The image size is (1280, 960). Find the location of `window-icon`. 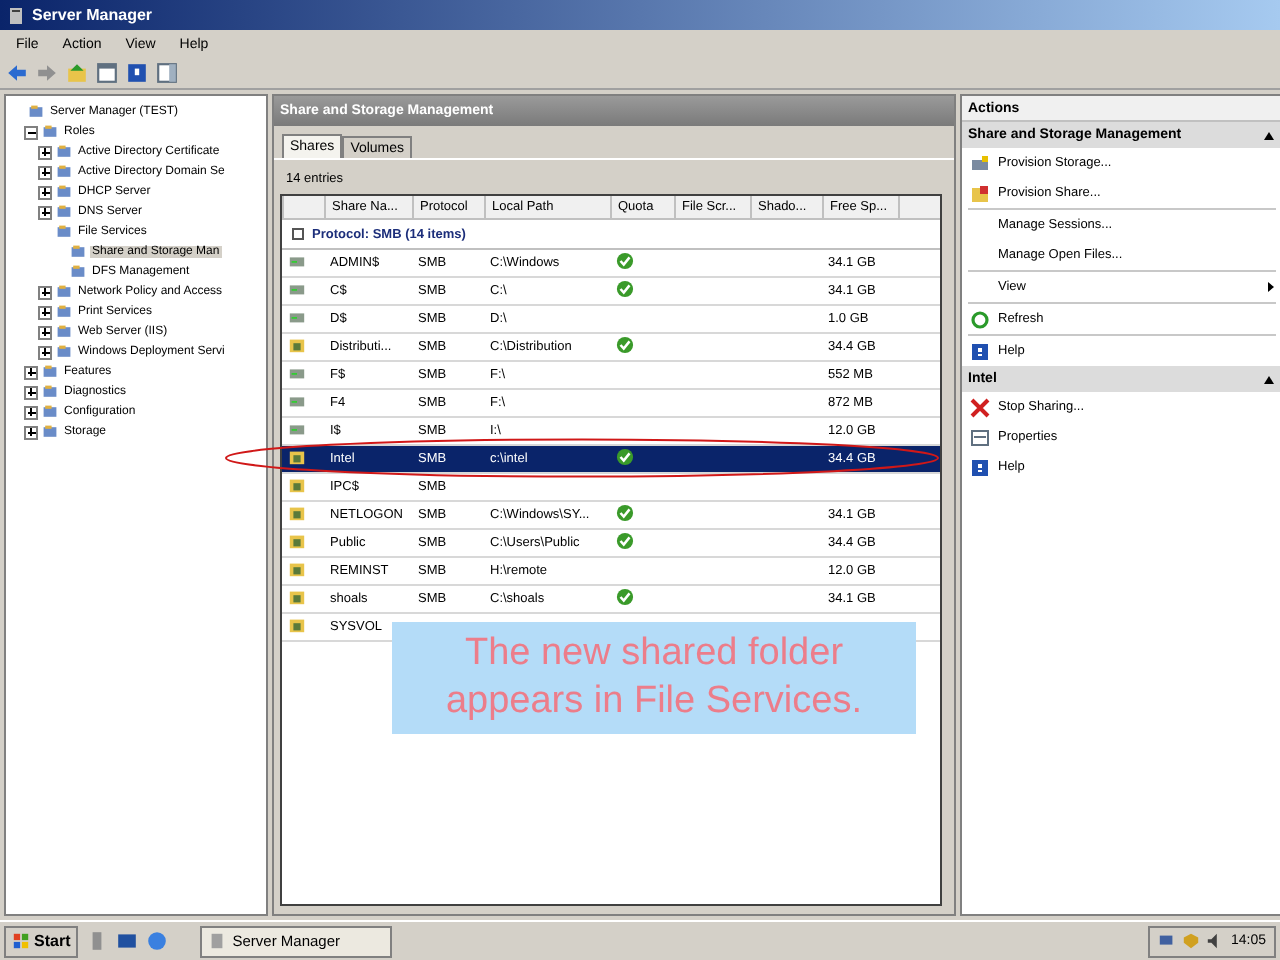

window-icon is located at coordinates (980, 437).